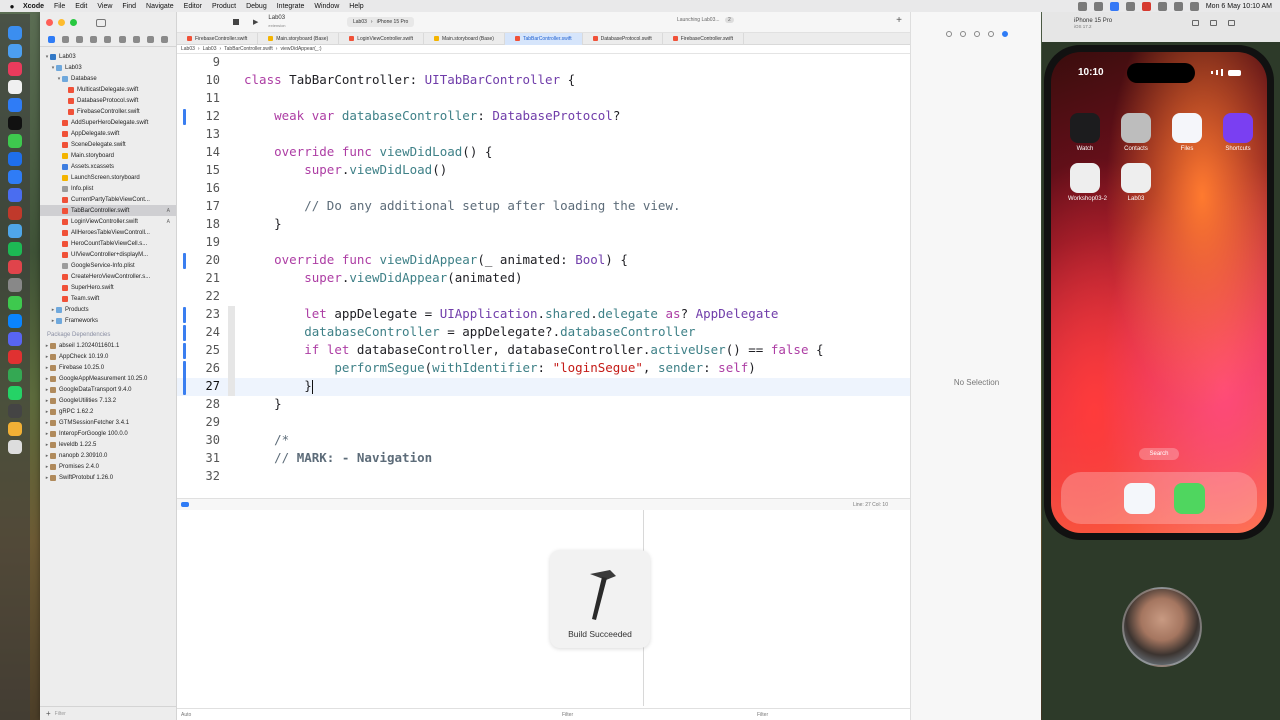  What do you see at coordinates (108, 287) in the screenshot?
I see `file-tree-row: SuperHero.swift` at bounding box center [108, 287].